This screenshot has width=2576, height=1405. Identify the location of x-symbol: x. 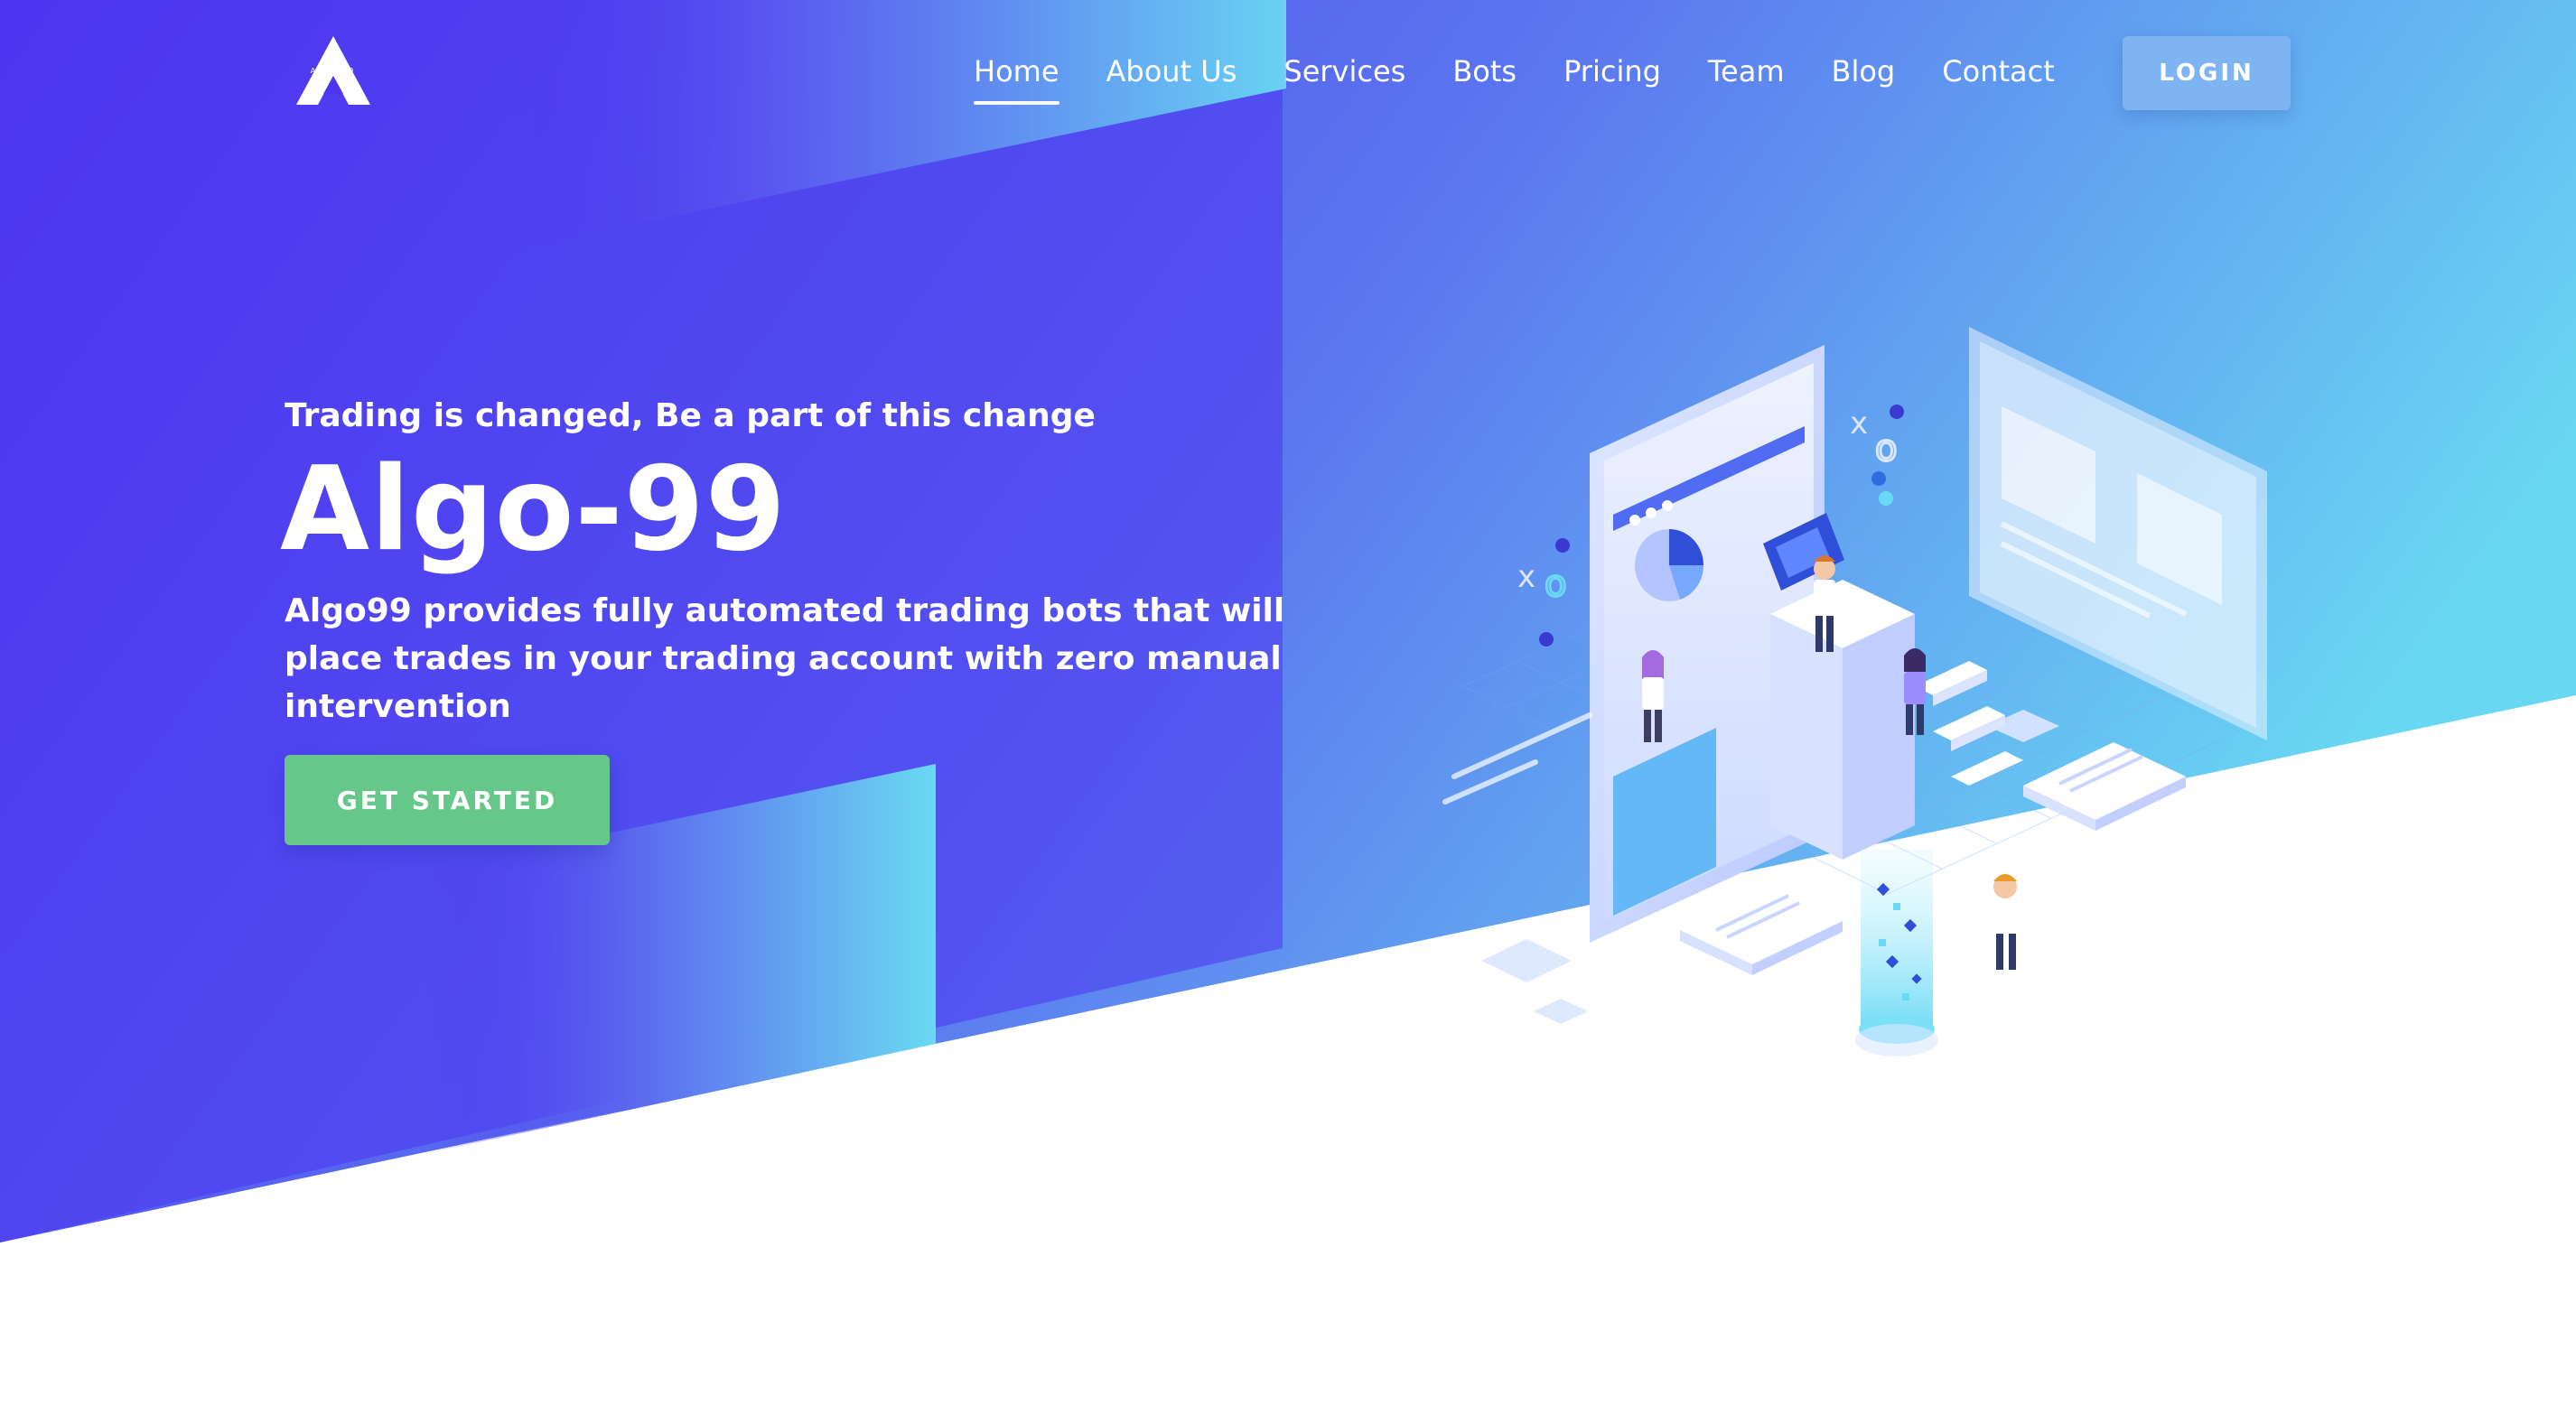
(1526, 577).